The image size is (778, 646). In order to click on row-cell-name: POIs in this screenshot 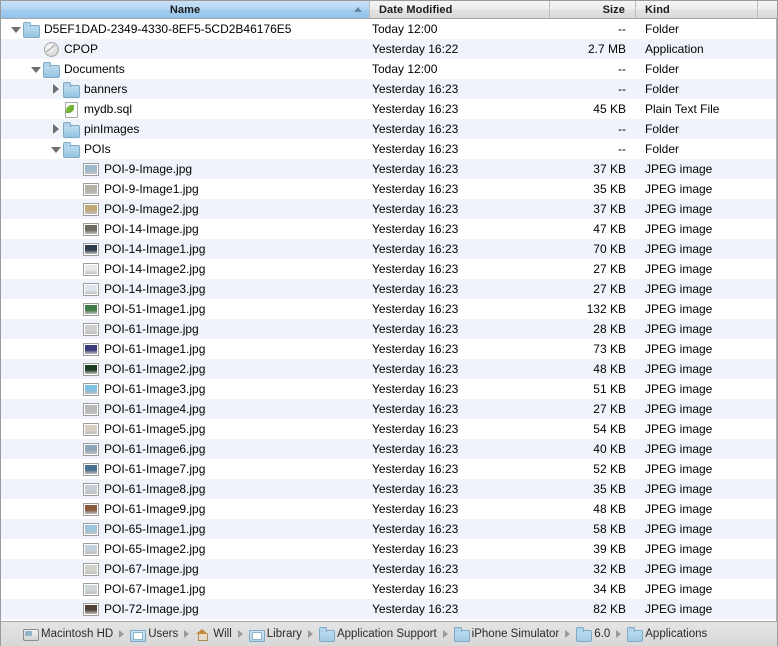, I will do `click(185, 149)`.